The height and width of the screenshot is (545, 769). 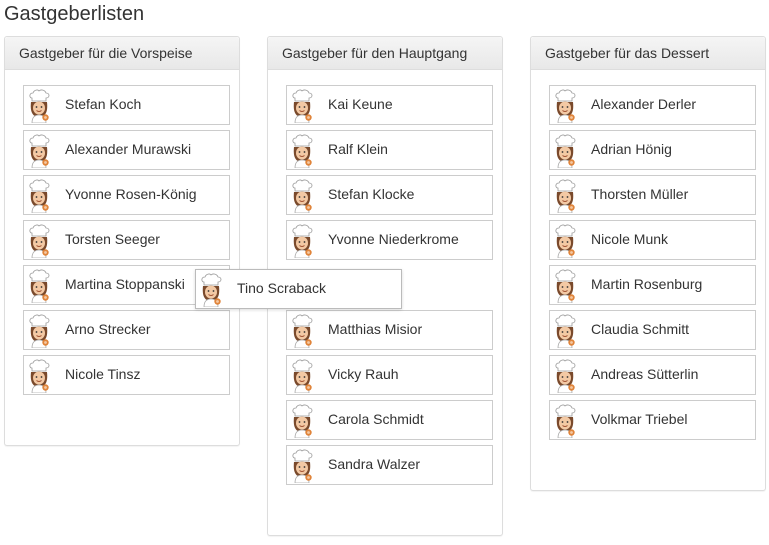 I want to click on host-name: Stefan Koch, so click(x=103, y=104).